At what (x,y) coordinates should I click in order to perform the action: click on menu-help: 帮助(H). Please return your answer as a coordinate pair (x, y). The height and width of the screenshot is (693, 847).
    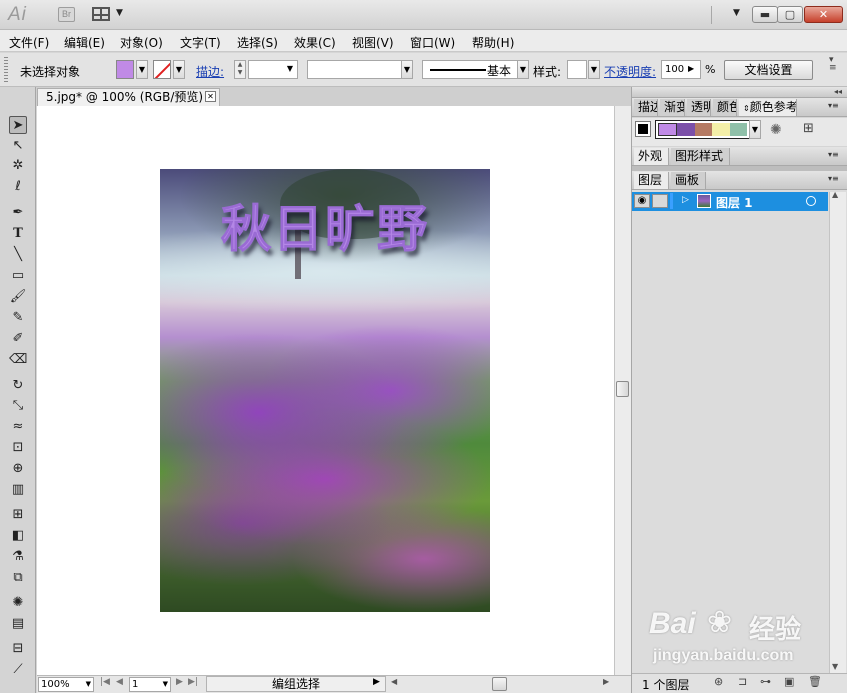
    Looking at the image, I should click on (493, 42).